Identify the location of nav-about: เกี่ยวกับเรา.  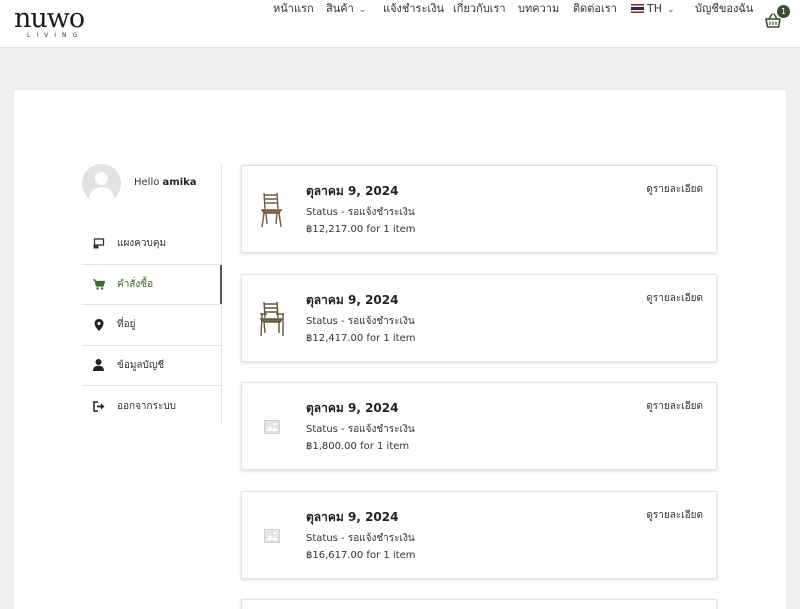
(479, 9).